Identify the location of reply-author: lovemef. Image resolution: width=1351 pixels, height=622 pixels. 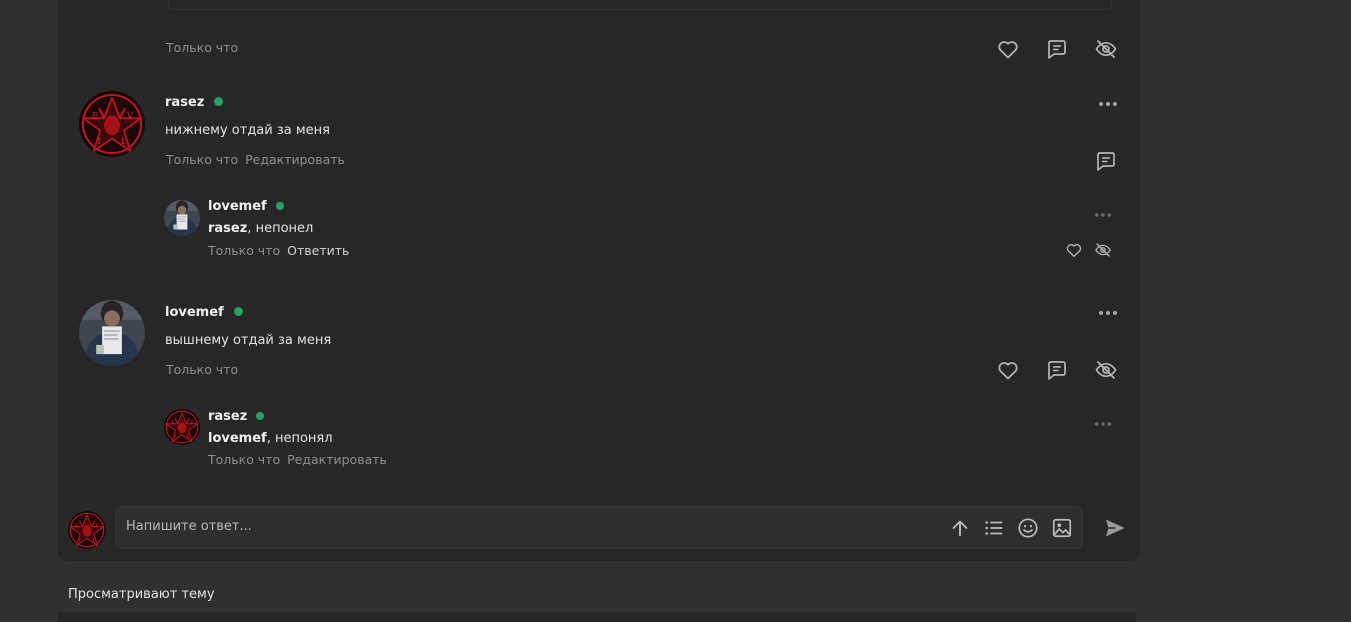
(246, 206).